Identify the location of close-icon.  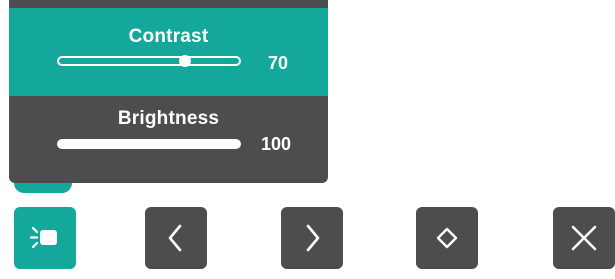
(584, 238).